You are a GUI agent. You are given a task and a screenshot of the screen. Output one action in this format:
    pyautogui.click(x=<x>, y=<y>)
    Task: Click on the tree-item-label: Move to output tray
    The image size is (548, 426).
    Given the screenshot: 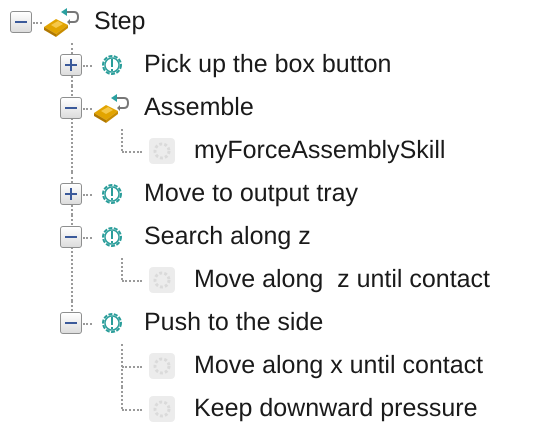 What is the action you would take?
    pyautogui.click(x=251, y=193)
    